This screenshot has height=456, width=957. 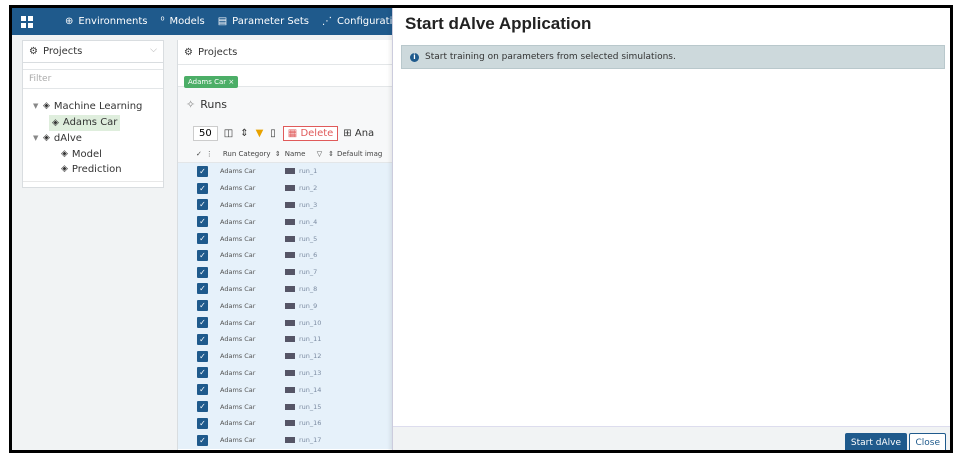 I want to click on table-row: ✓ Adams Car run_13, so click(x=290, y=373).